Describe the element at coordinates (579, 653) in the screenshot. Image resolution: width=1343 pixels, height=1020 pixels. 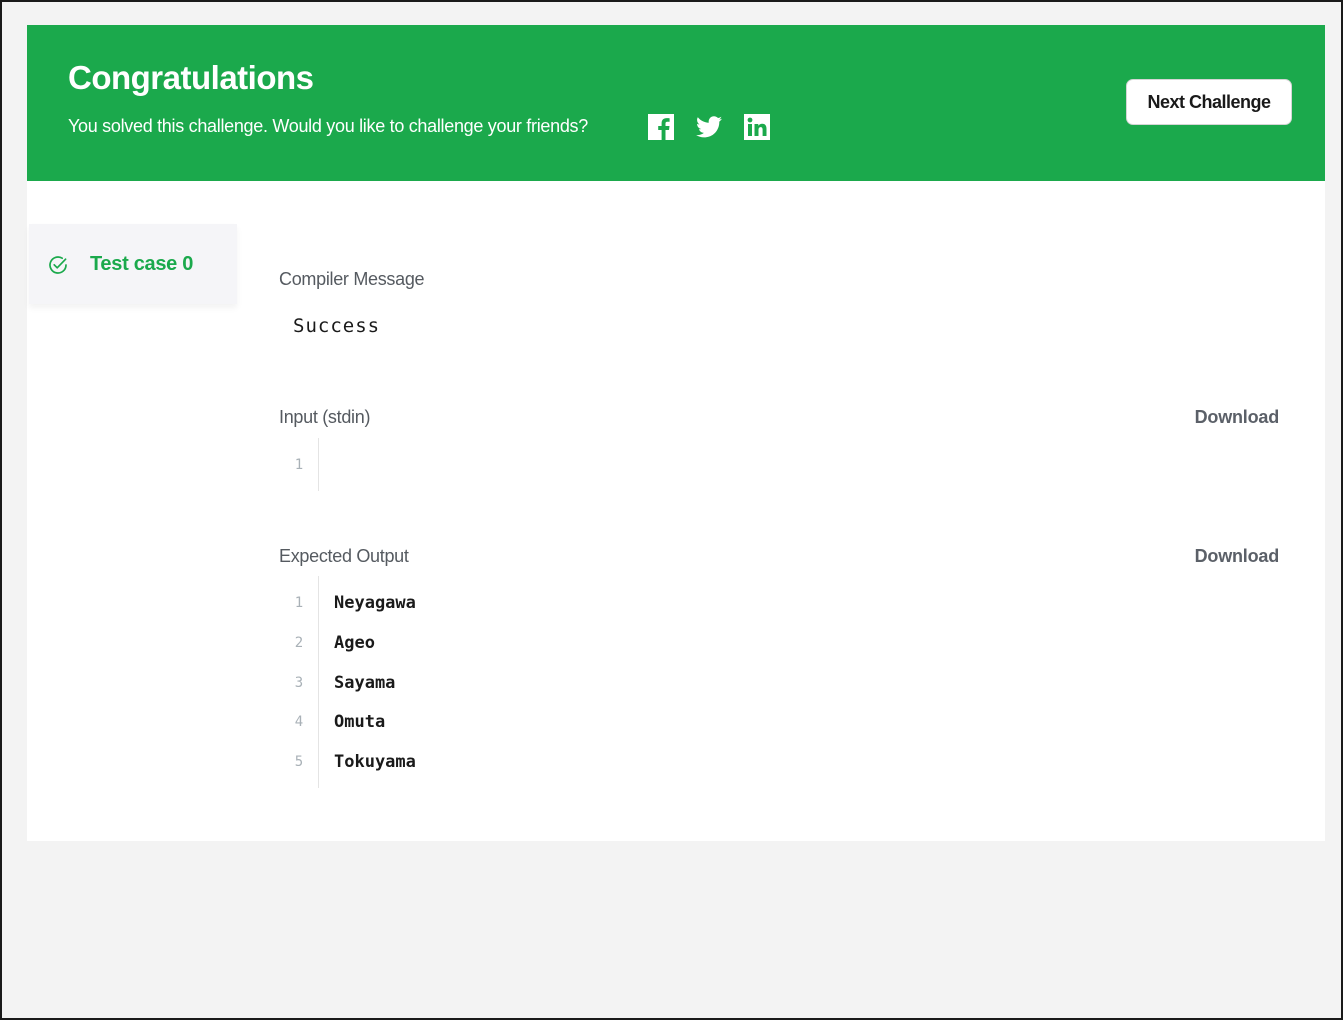
I see `code-line: 2 Ageo` at that location.